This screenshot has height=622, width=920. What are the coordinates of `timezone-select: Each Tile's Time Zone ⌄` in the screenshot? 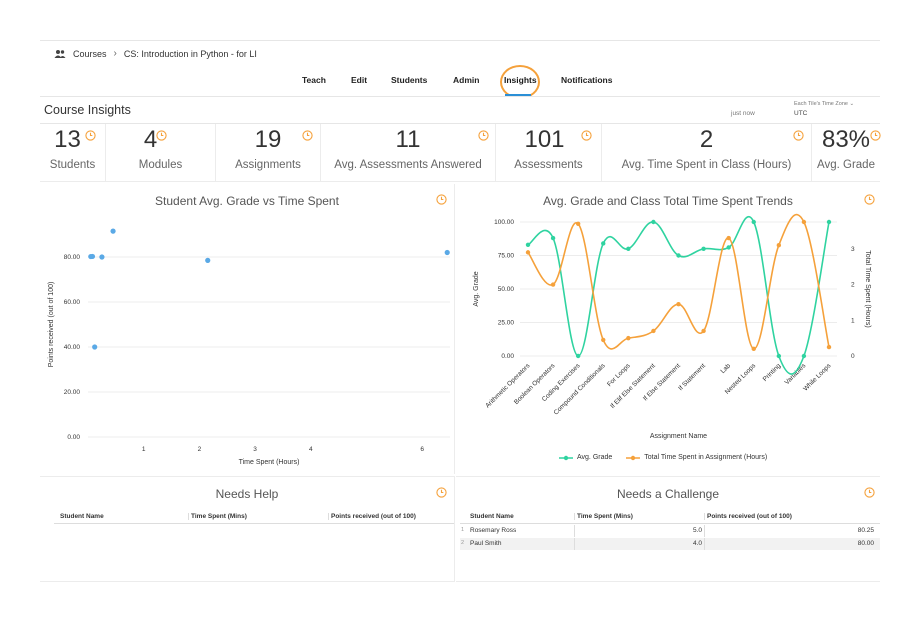 It's located at (824, 104).